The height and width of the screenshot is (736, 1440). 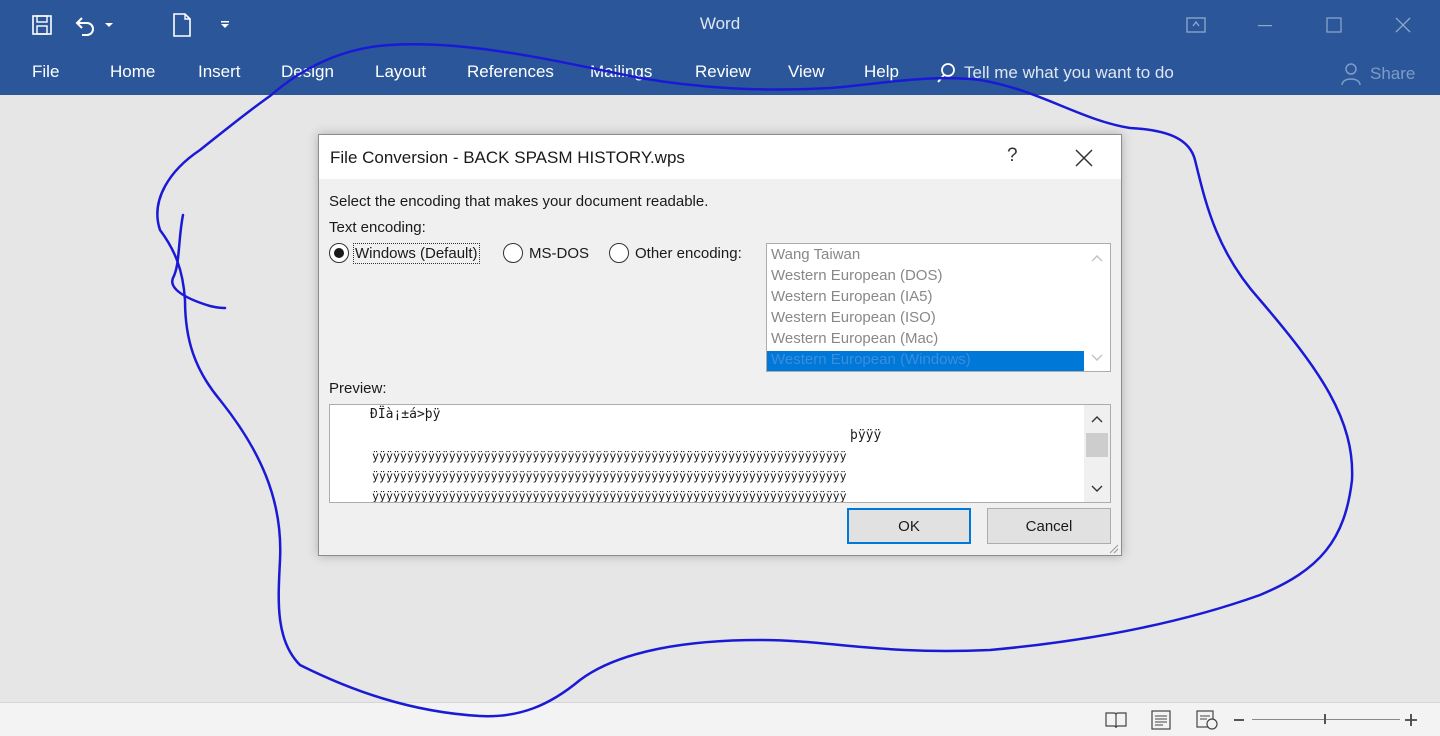 What do you see at coordinates (881, 72) in the screenshot?
I see `tab-help: Help` at bounding box center [881, 72].